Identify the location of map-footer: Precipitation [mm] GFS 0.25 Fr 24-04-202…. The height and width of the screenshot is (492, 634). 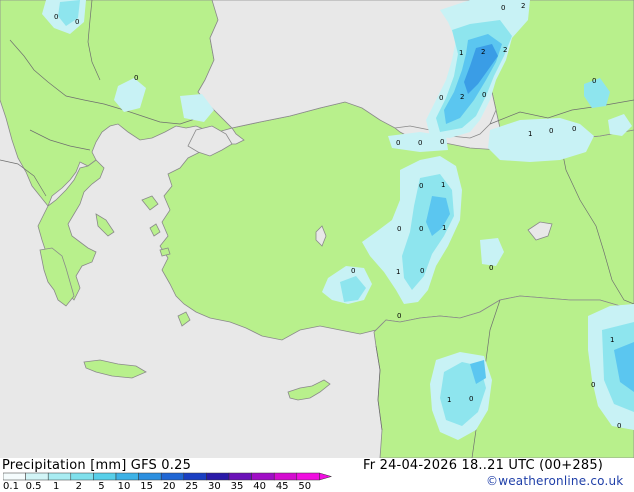
(317, 475).